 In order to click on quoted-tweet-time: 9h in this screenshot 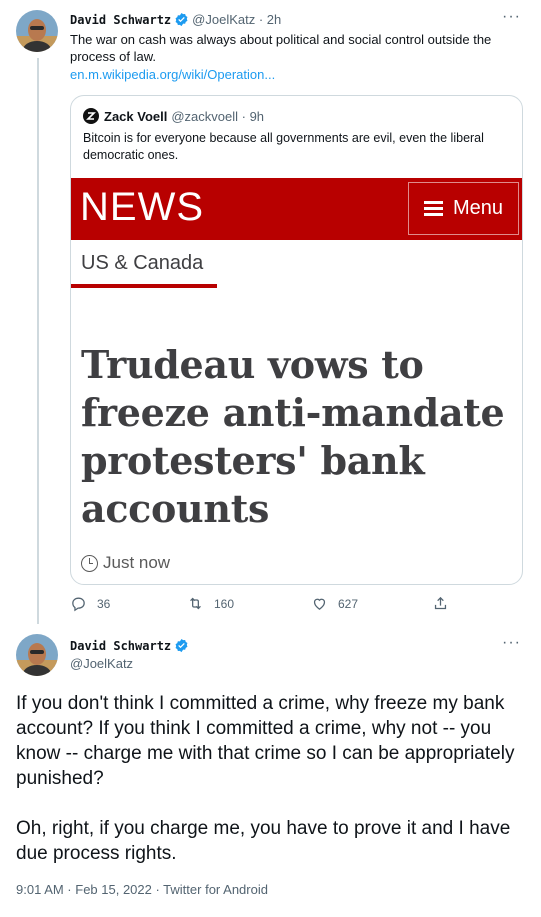, I will do `click(257, 116)`.